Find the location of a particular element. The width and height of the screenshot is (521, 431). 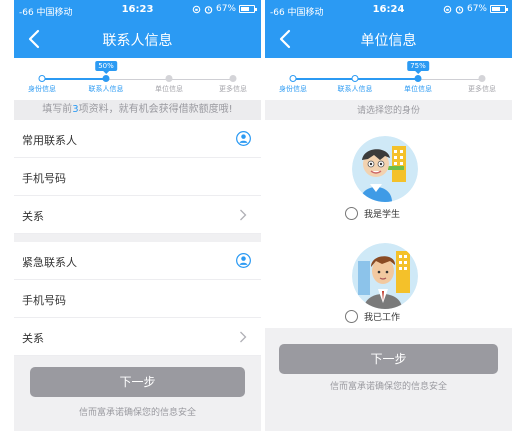

regular-contact-phone-row: 手机号码 is located at coordinates (137, 177).